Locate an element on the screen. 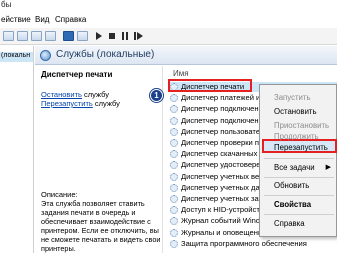 The image size is (337, 253). menu-item-resume: Продолжить is located at coordinates (296, 136).